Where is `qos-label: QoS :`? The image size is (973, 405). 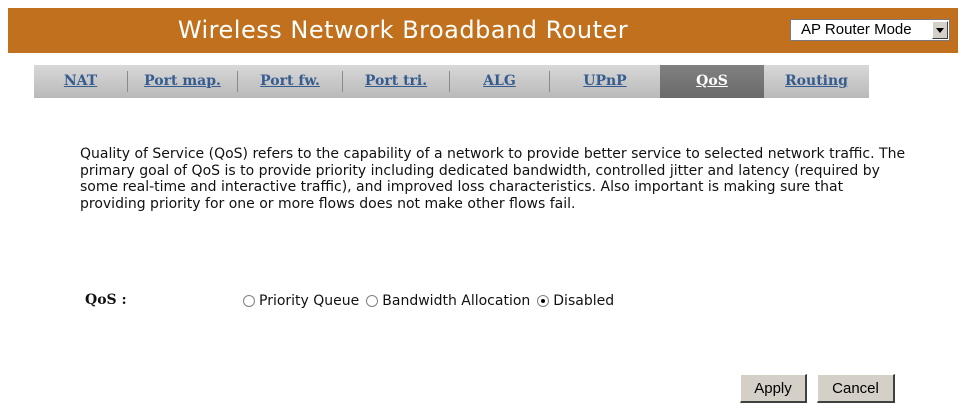 qos-label: QoS : is located at coordinates (106, 300).